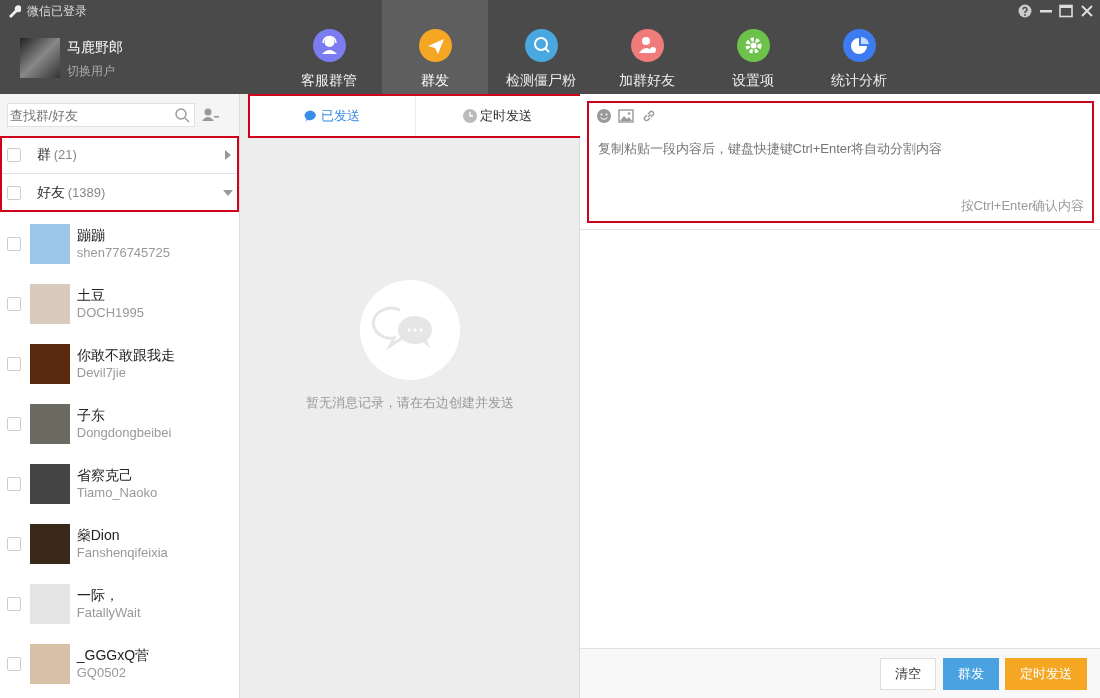  I want to click on contact-id: Devil7jie, so click(101, 373).